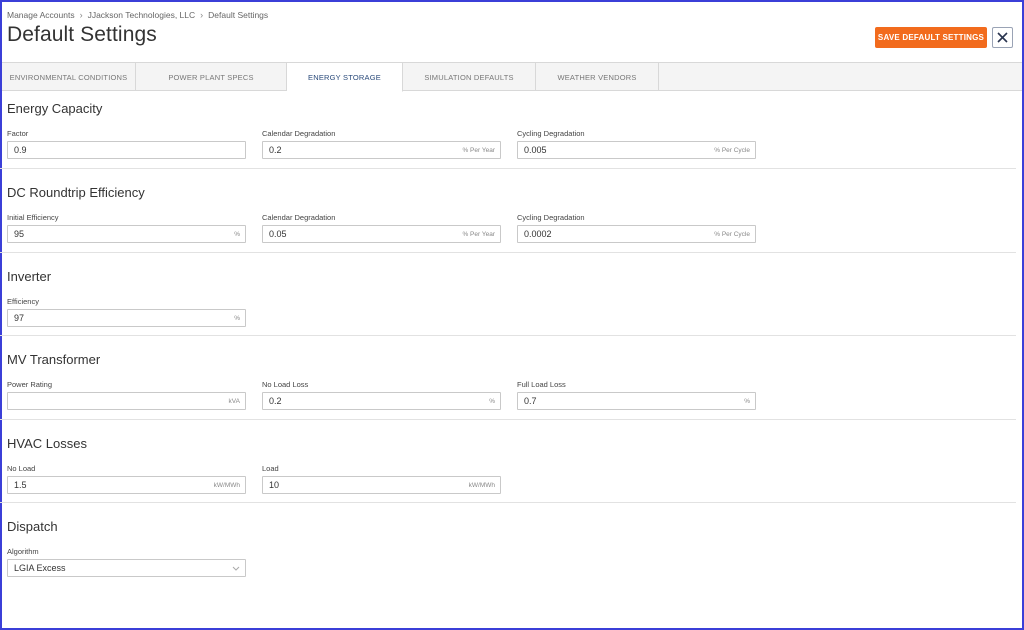 This screenshot has height=630, width=1024. What do you see at coordinates (82, 34) in the screenshot?
I see `page-title: Default Settings` at bounding box center [82, 34].